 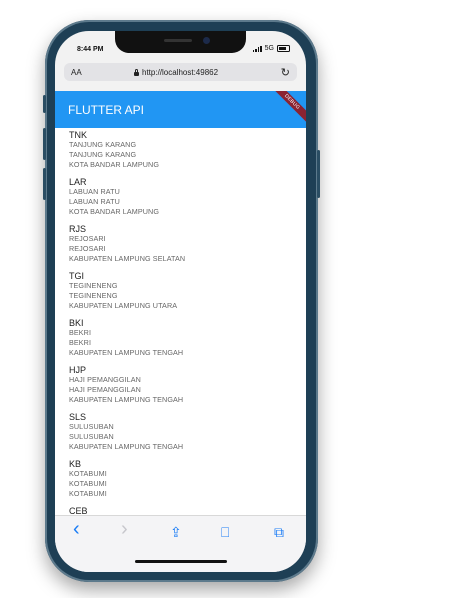 I want to click on item-line-2: LABUAN RATU, so click(x=94, y=201).